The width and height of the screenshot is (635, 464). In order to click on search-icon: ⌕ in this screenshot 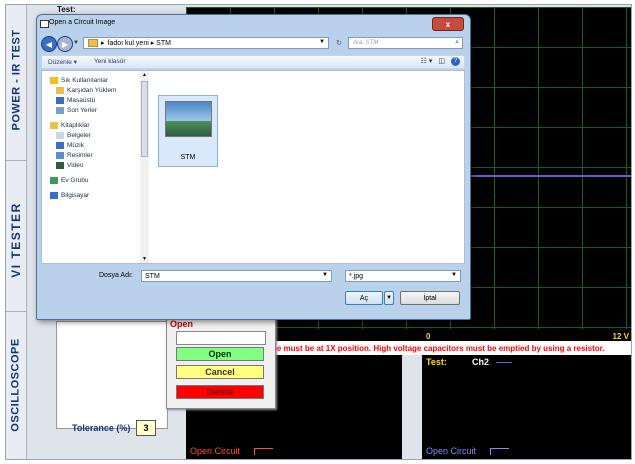, I will do `click(457, 43)`.